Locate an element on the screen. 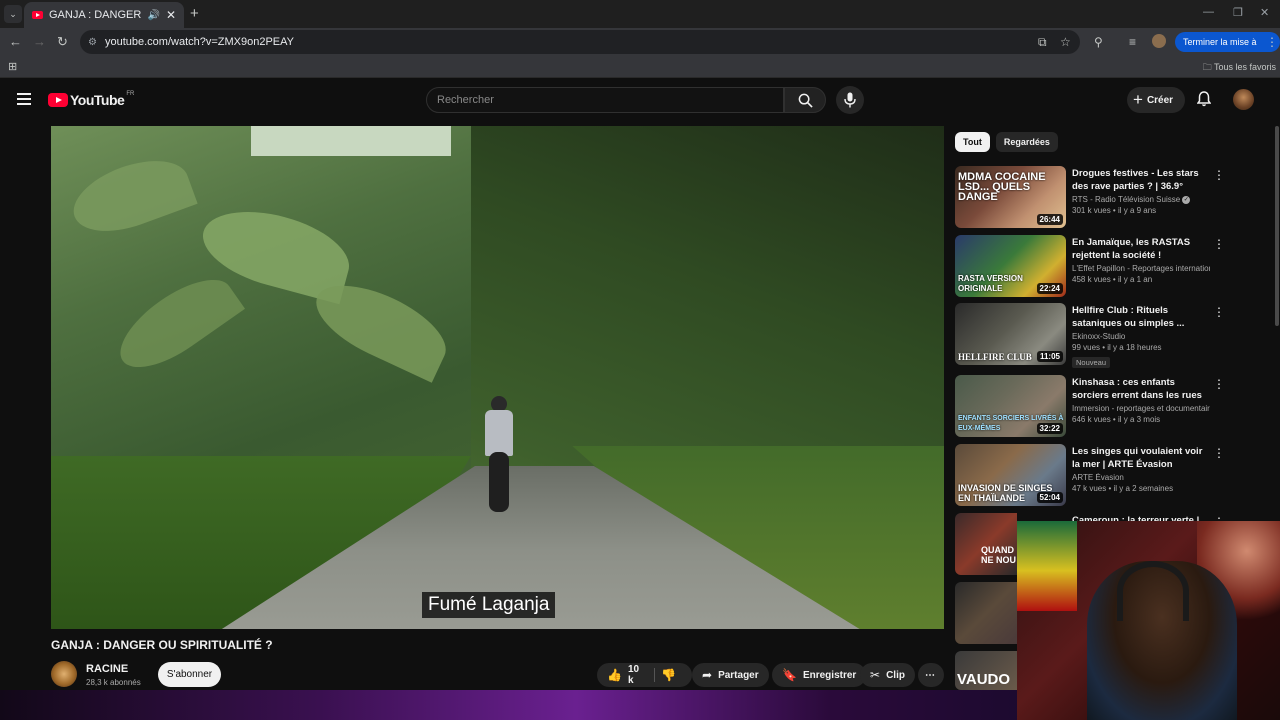  sidebar-scrollbar is located at coordinates (1277, 226).